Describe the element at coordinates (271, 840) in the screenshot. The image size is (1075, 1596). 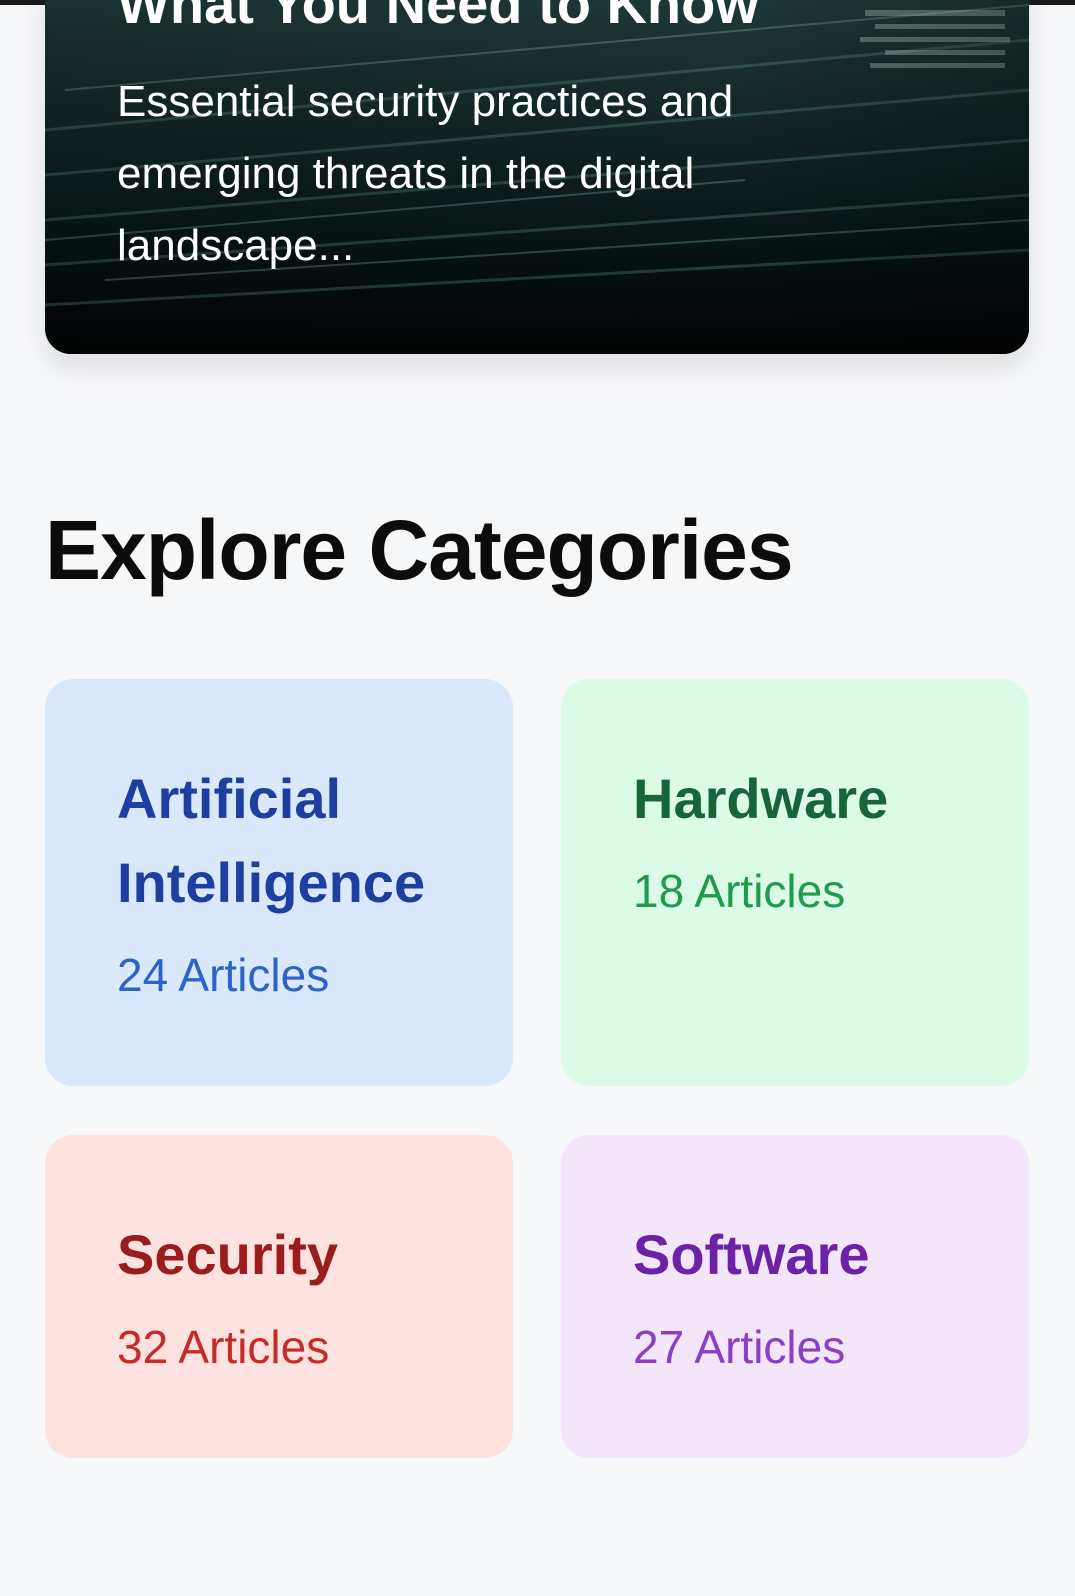
I see `category-name: Artificial Intelligence` at that location.